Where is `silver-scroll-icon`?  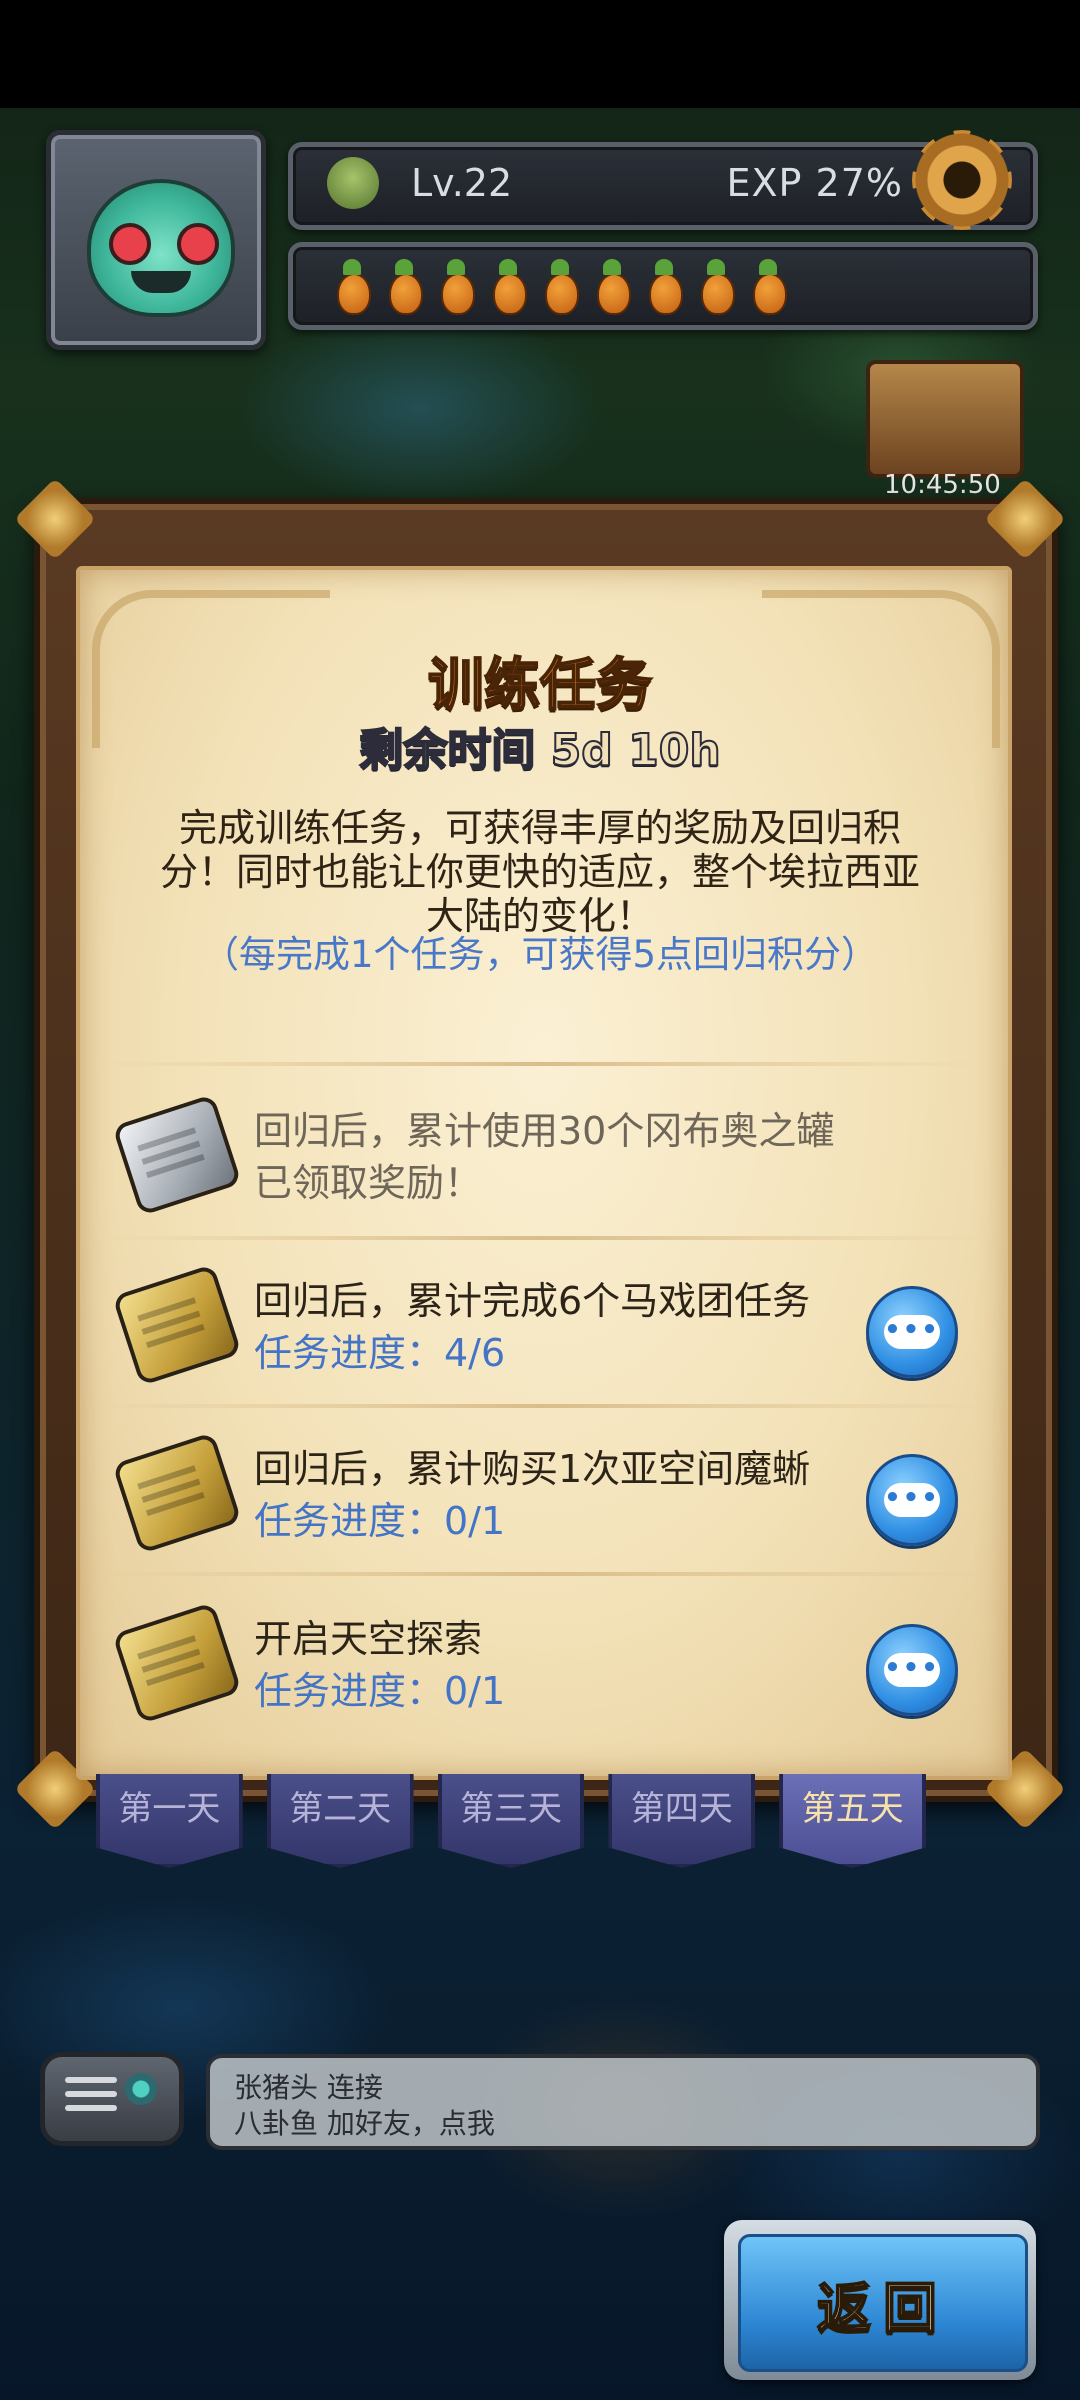 silver-scroll-icon is located at coordinates (177, 1155).